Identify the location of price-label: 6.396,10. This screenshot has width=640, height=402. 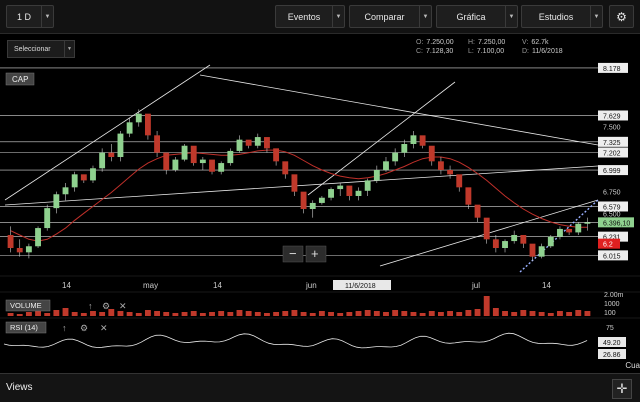
(616, 223).